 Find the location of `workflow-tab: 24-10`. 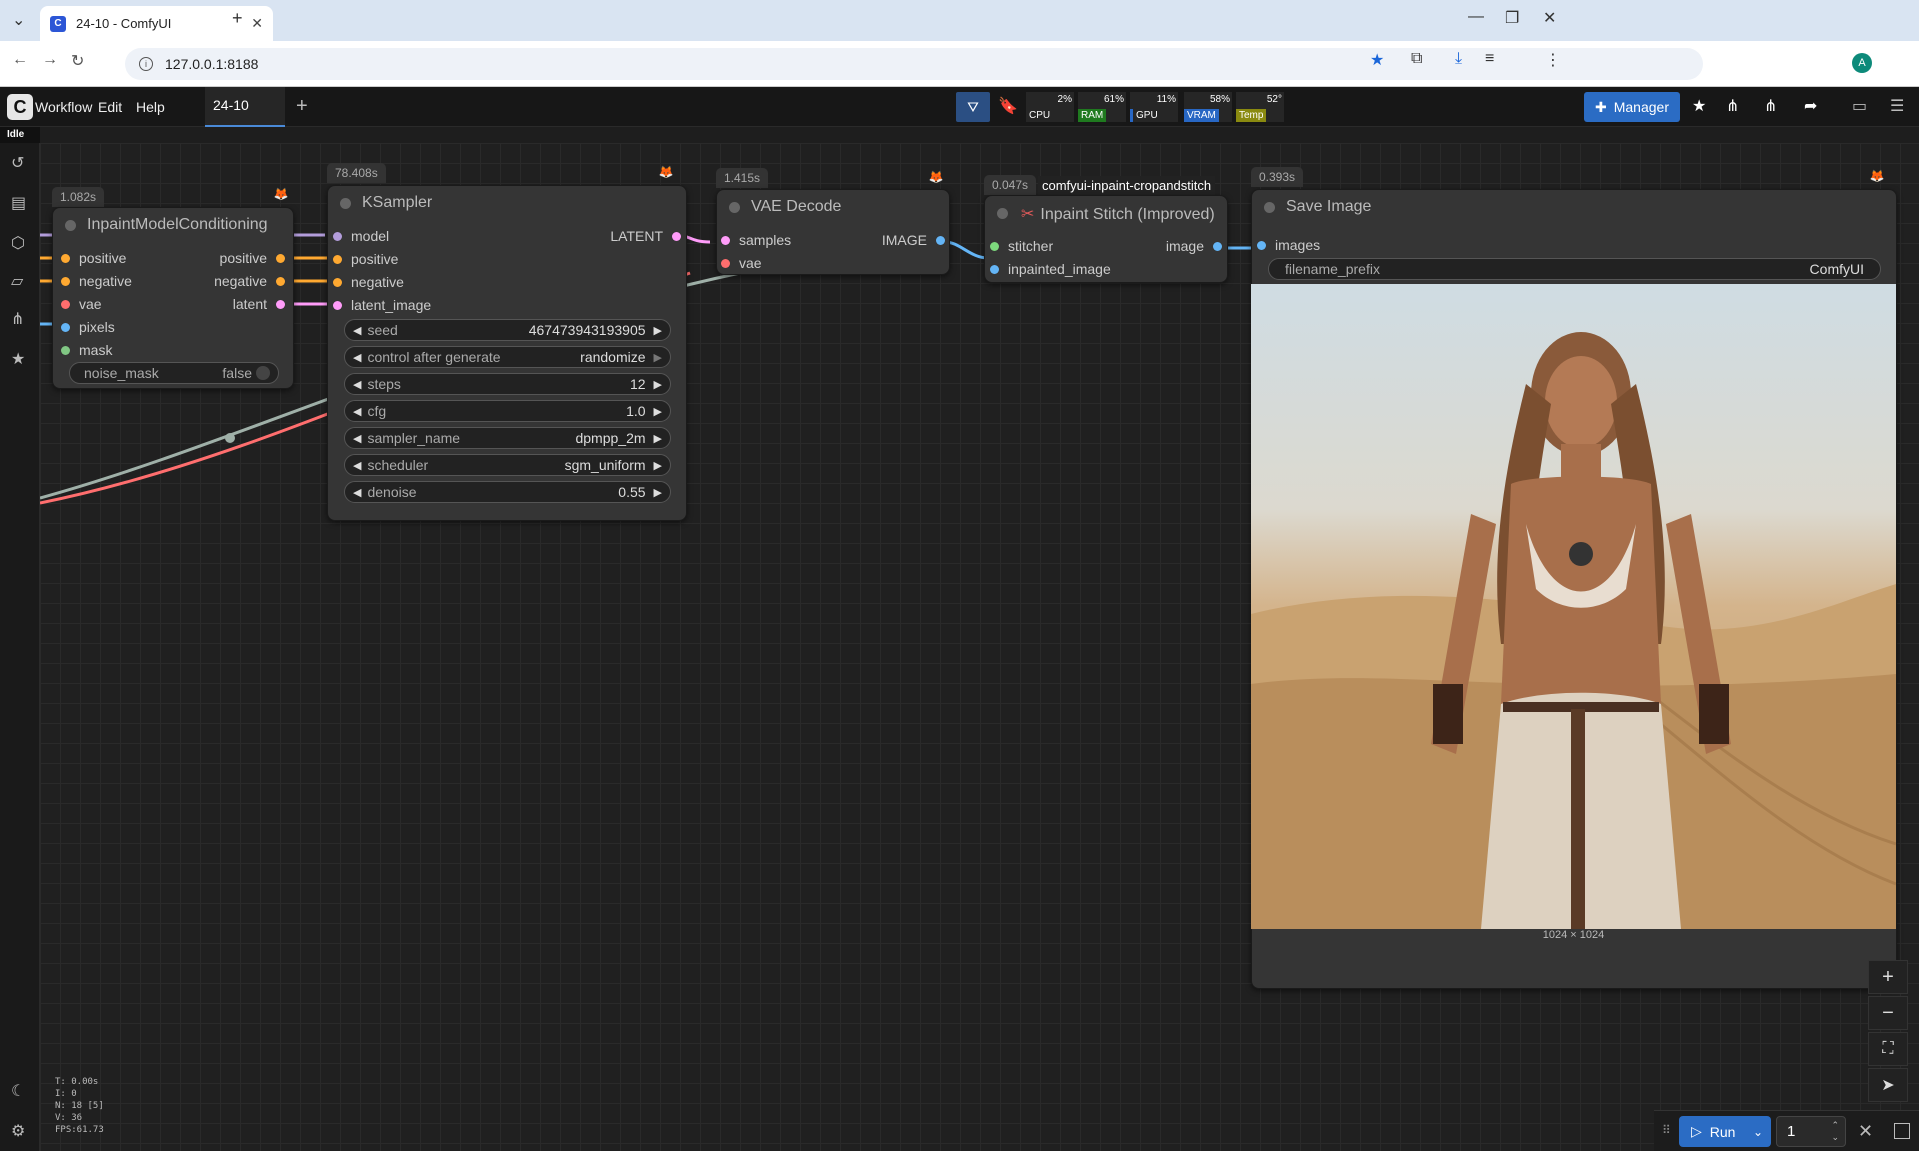

workflow-tab: 24-10 is located at coordinates (245, 107).